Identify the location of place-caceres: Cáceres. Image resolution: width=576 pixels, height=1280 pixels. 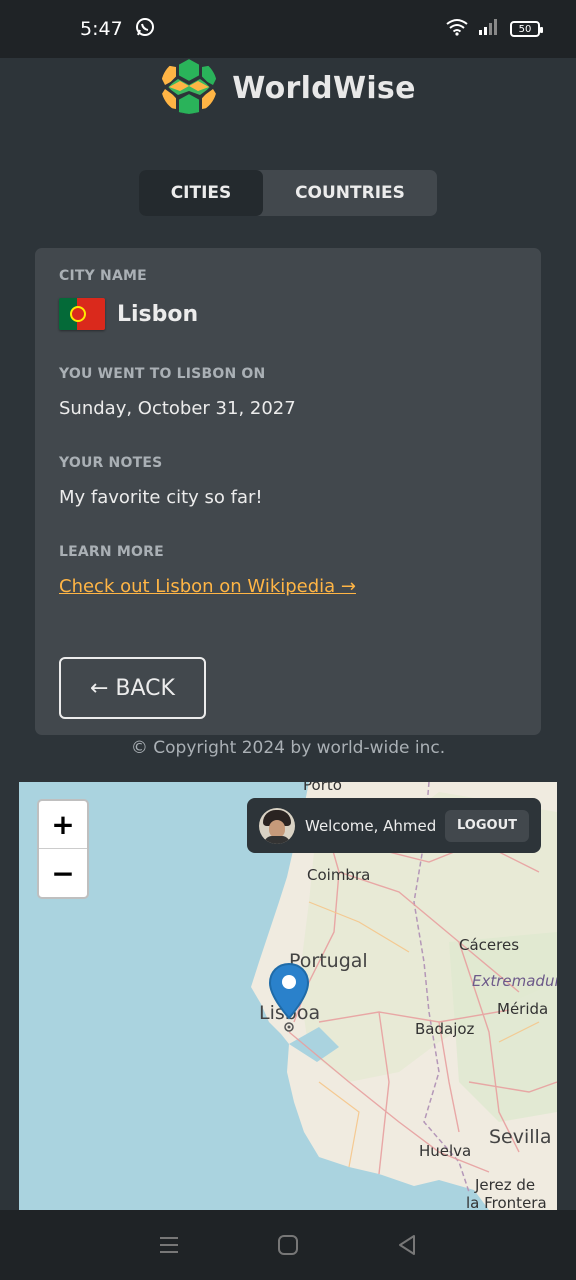
(489, 945).